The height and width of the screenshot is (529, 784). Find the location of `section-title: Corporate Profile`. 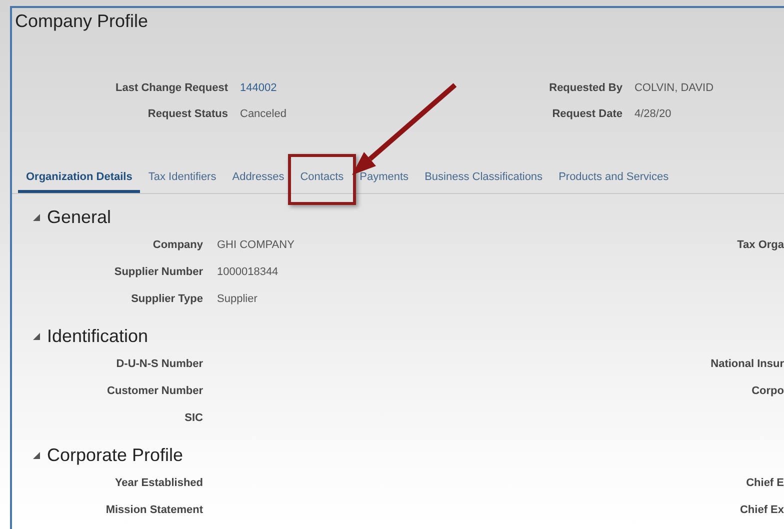

section-title: Corporate Profile is located at coordinates (115, 455).